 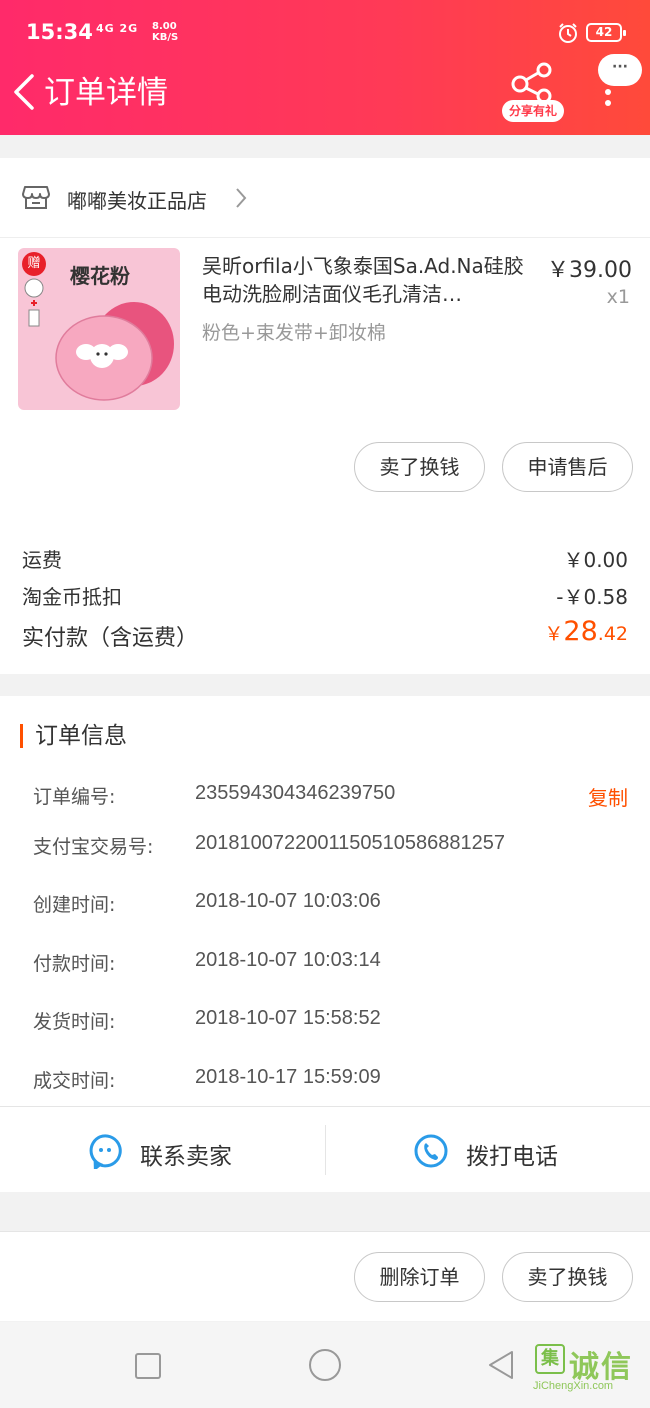 I want to click on total-yen: ￥, so click(x=554, y=634).